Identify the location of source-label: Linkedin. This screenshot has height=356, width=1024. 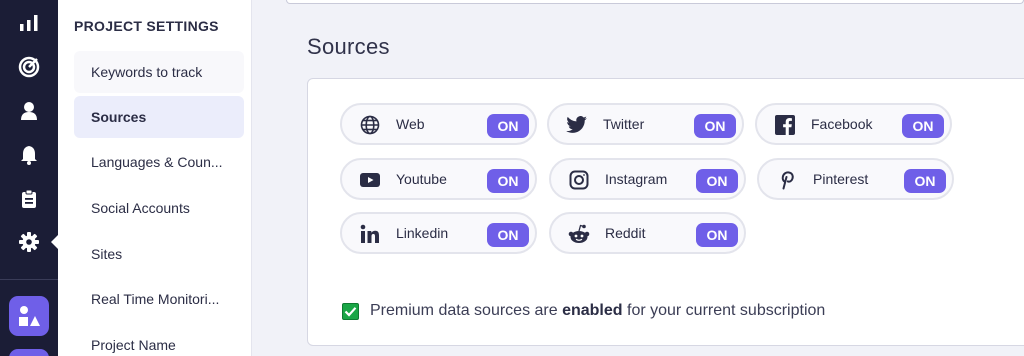
(422, 233).